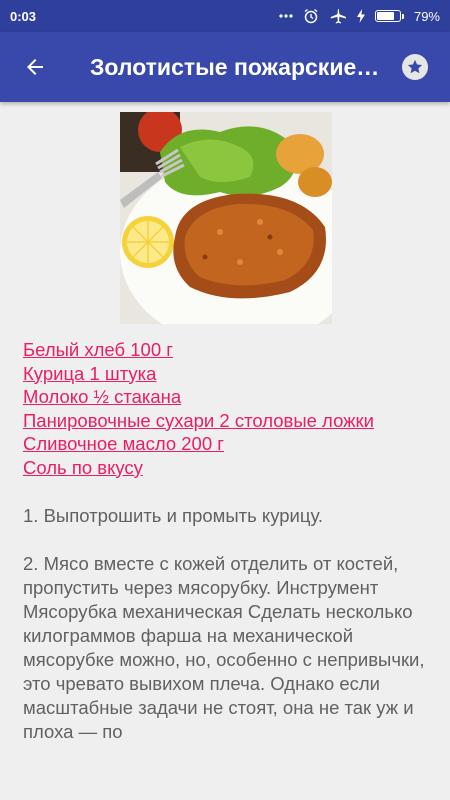 This screenshot has width=450, height=800. What do you see at coordinates (228, 350) in the screenshot?
I see `ingredient-link: Белый хлеб 100 г` at bounding box center [228, 350].